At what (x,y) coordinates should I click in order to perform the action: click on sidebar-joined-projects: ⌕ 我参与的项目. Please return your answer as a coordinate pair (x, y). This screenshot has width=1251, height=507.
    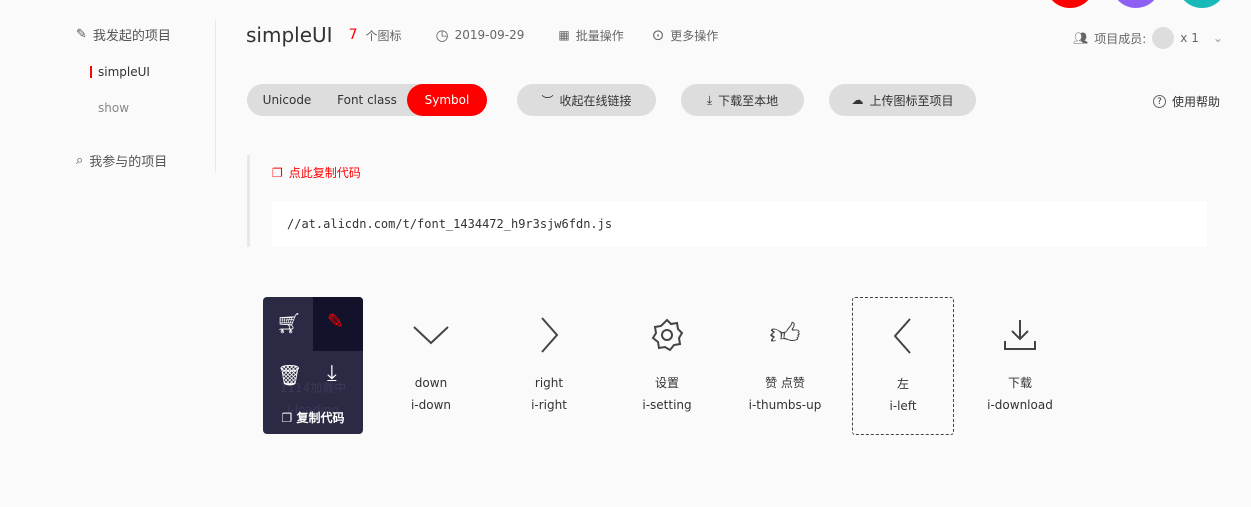
    Looking at the image, I should click on (145, 160).